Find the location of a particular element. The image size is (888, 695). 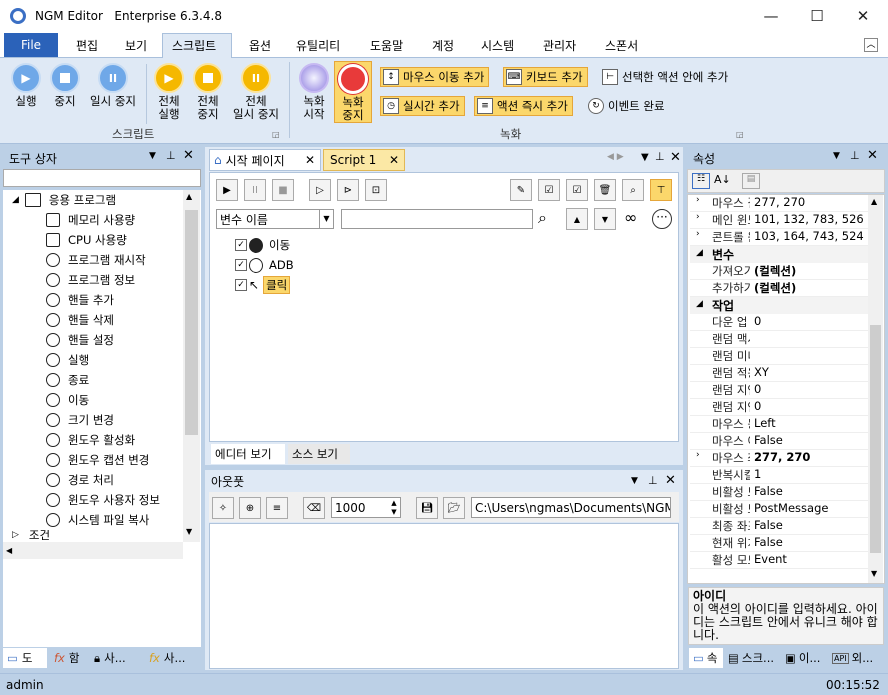

checkbox-click: ✓ is located at coordinates (241, 285).